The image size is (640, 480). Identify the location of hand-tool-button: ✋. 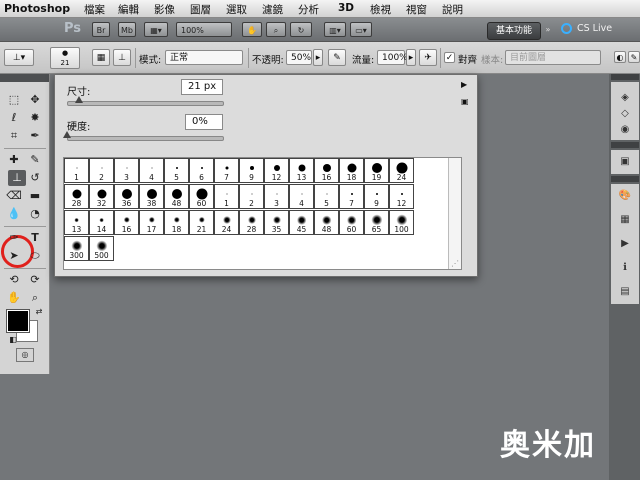
(252, 29).